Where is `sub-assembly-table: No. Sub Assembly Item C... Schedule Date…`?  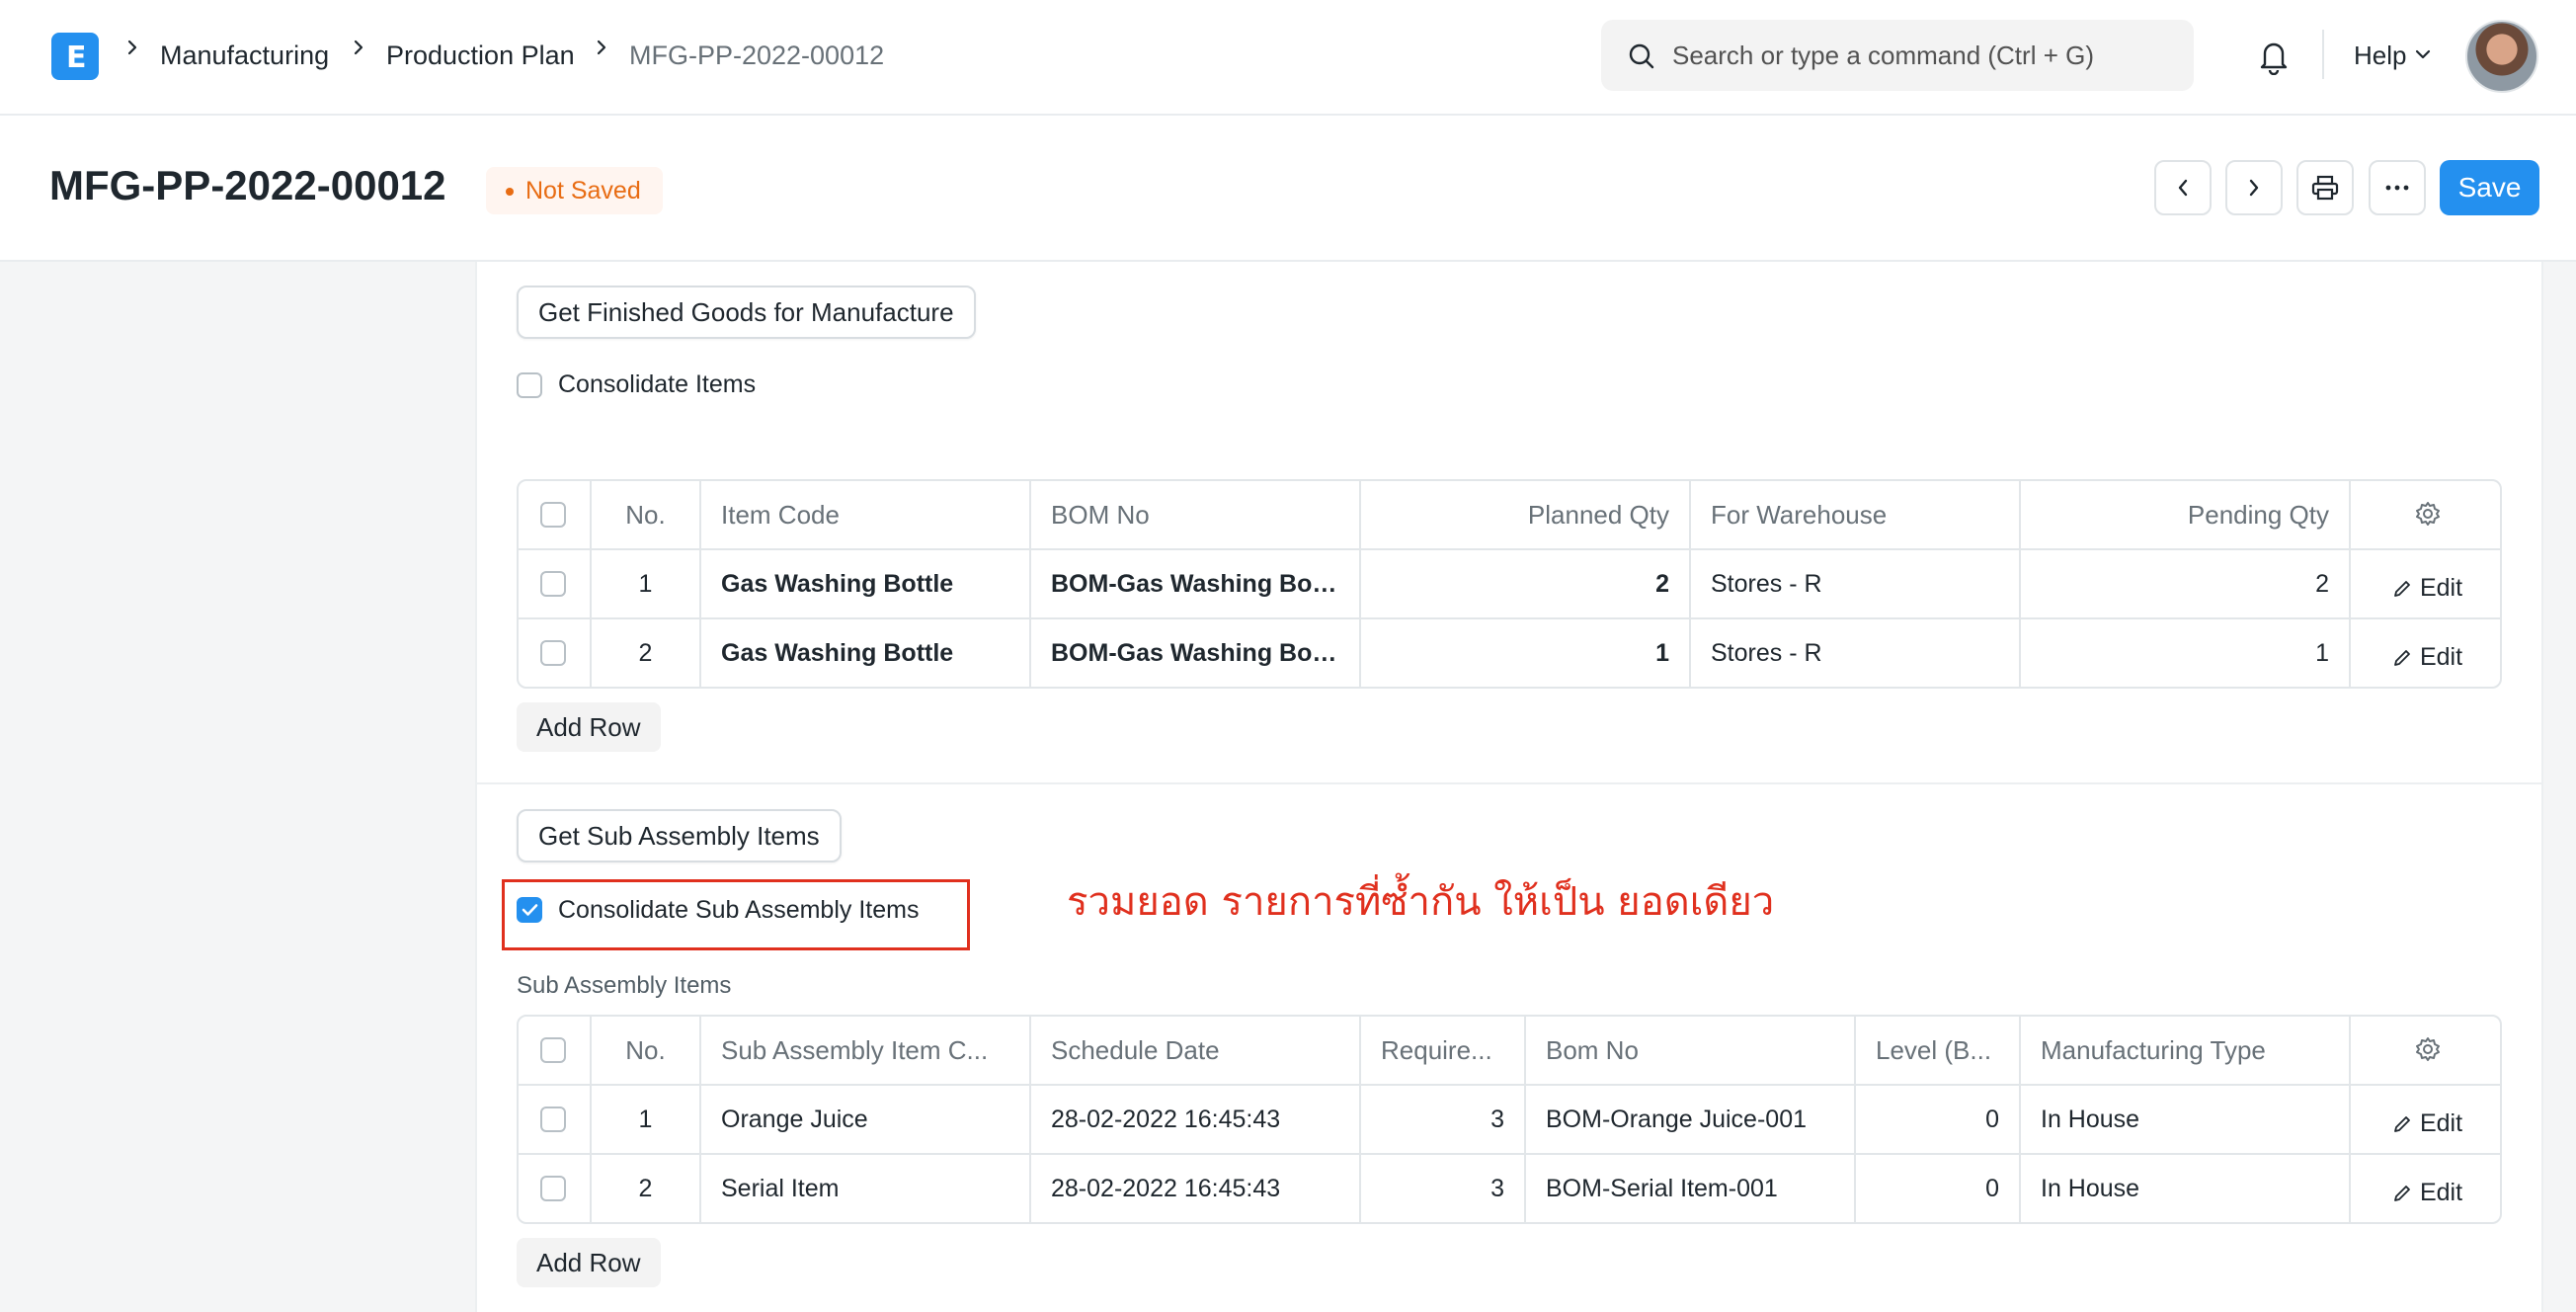 sub-assembly-table: No. Sub Assembly Item C... Schedule Date… is located at coordinates (1509, 1119).